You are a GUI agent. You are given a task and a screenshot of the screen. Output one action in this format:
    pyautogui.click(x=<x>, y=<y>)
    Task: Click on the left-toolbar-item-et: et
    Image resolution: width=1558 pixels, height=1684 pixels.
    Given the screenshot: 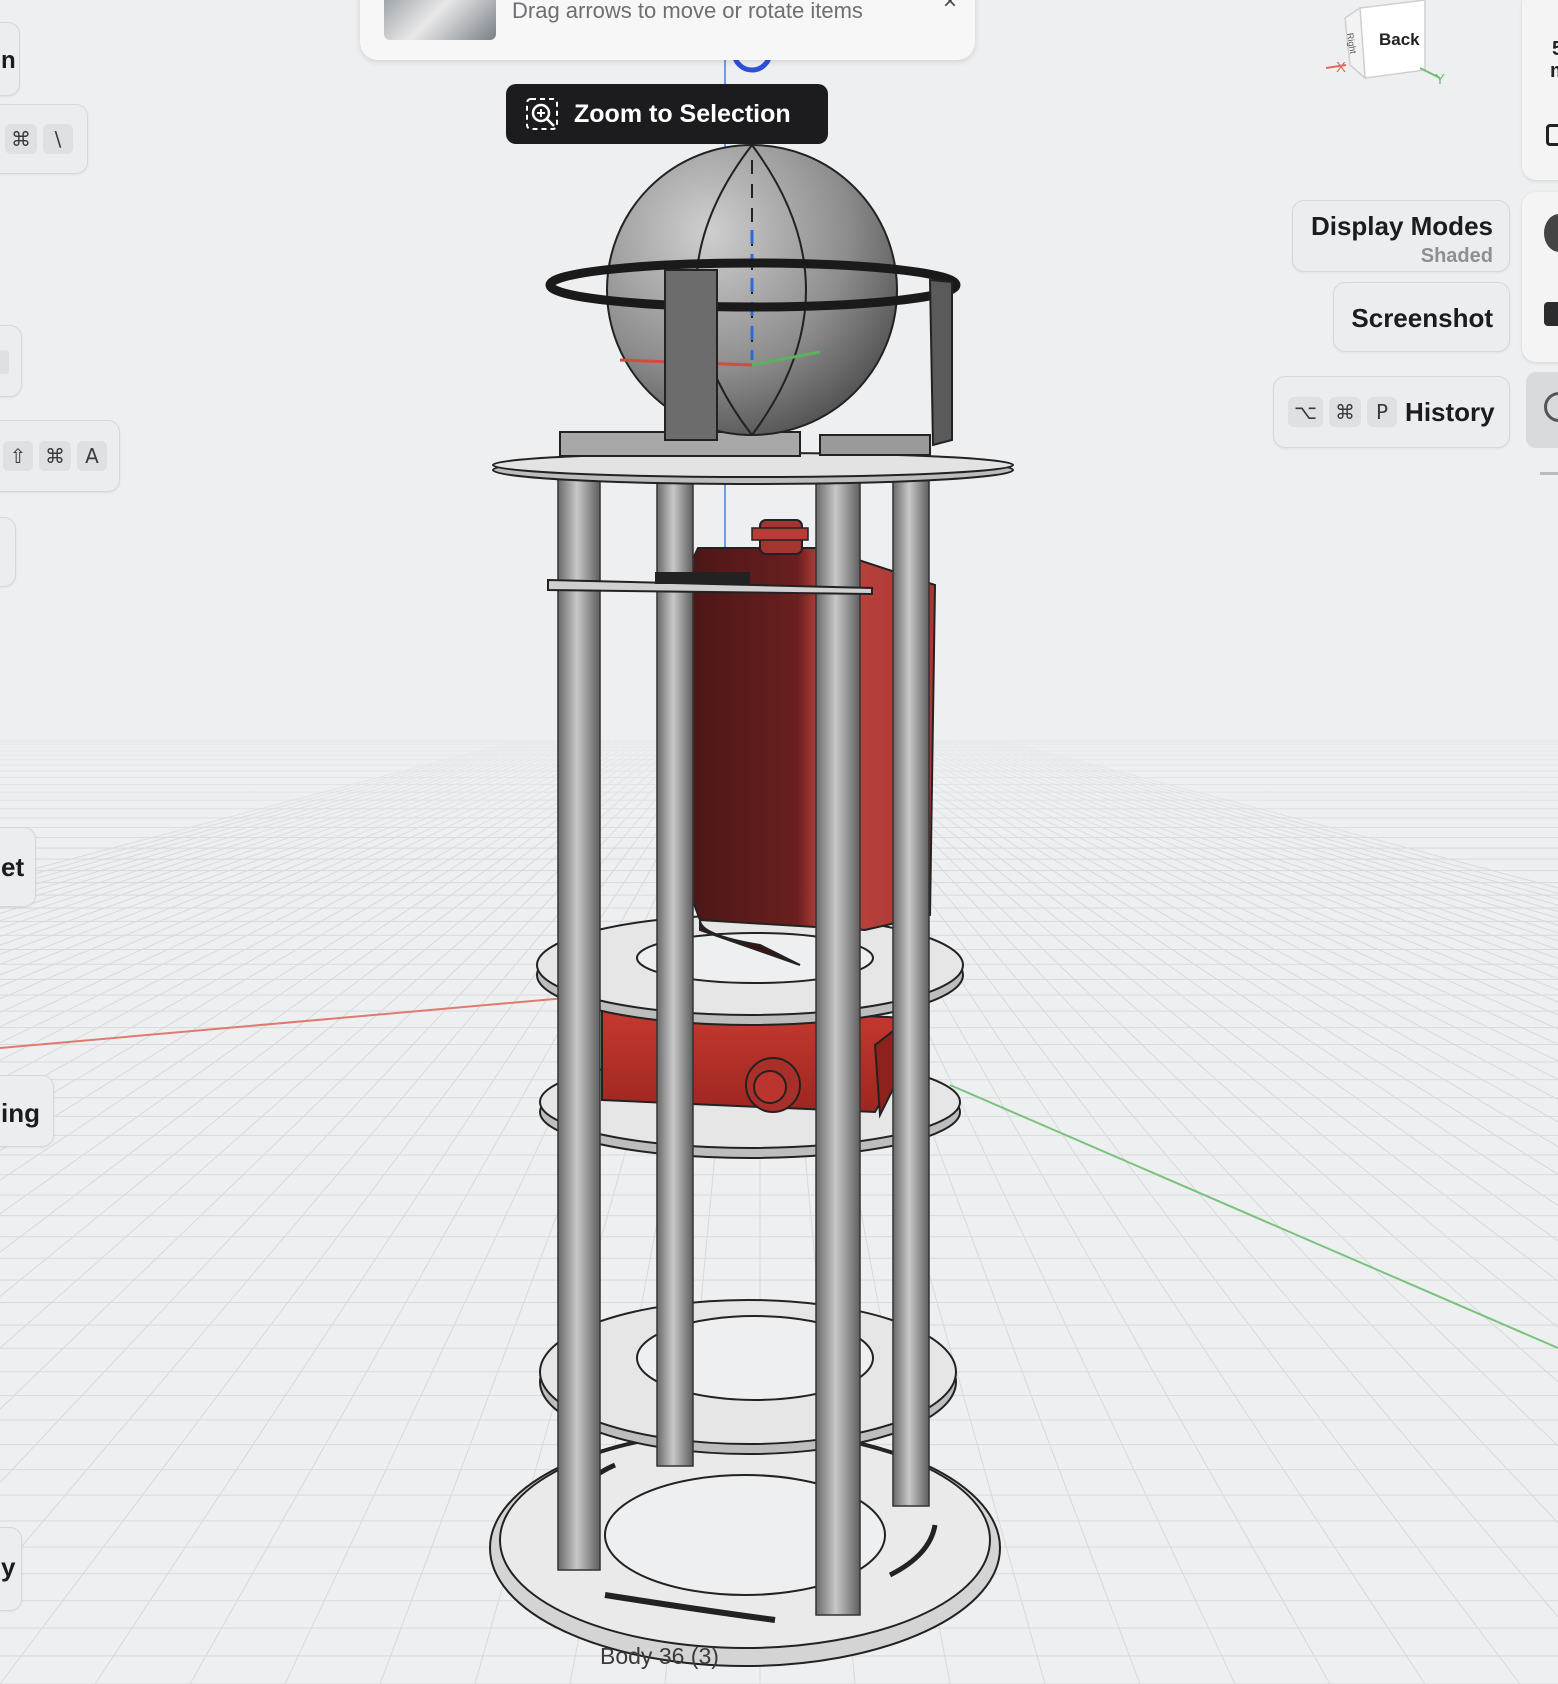 What is the action you would take?
    pyautogui.click(x=18, y=867)
    